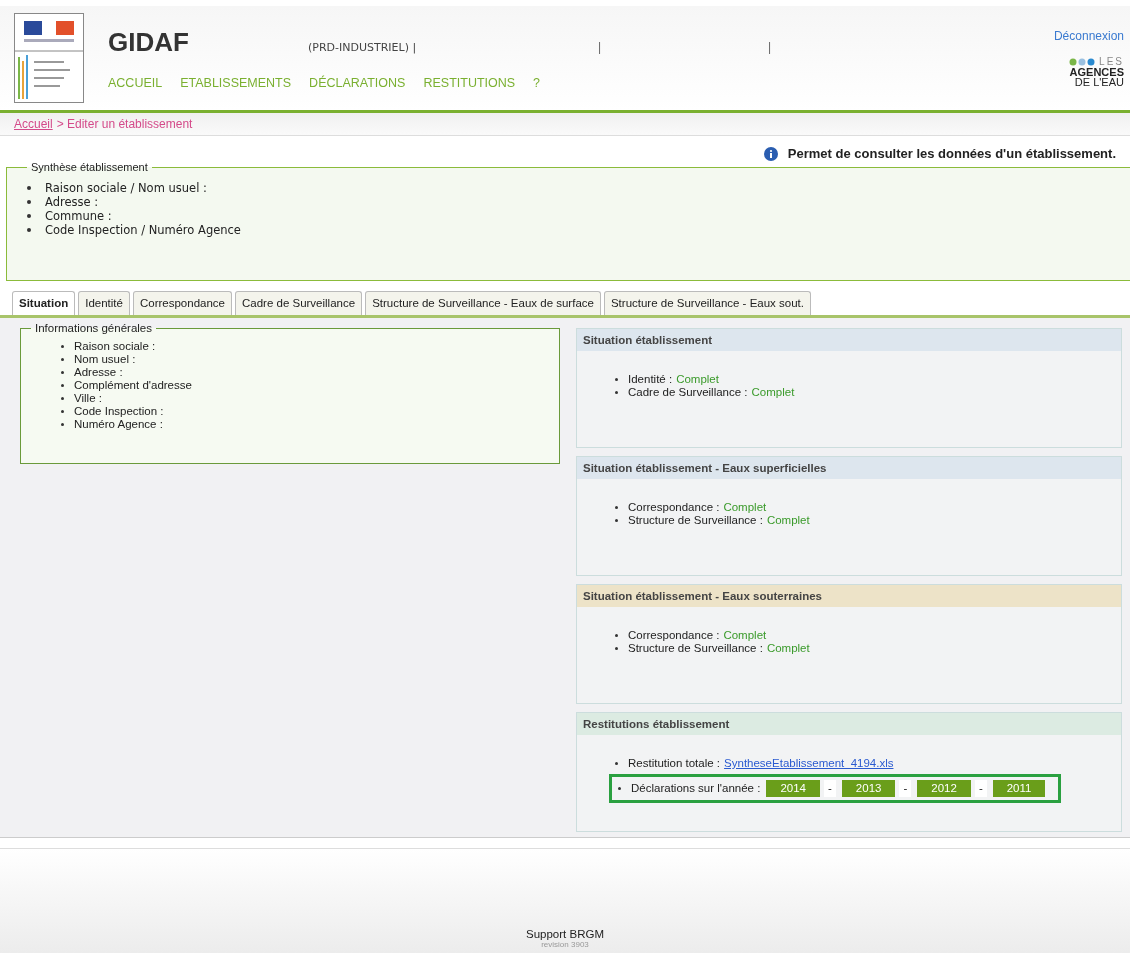 The image size is (1130, 962). Describe the element at coordinates (133, 385) in the screenshot. I see `field-label: Complément d'adresse` at that location.